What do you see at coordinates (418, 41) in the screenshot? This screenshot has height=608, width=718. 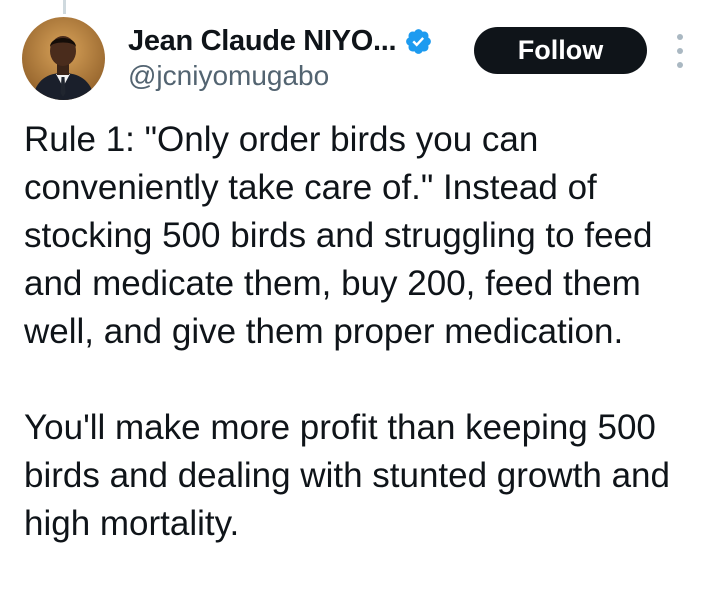 I see `verified-icon` at bounding box center [418, 41].